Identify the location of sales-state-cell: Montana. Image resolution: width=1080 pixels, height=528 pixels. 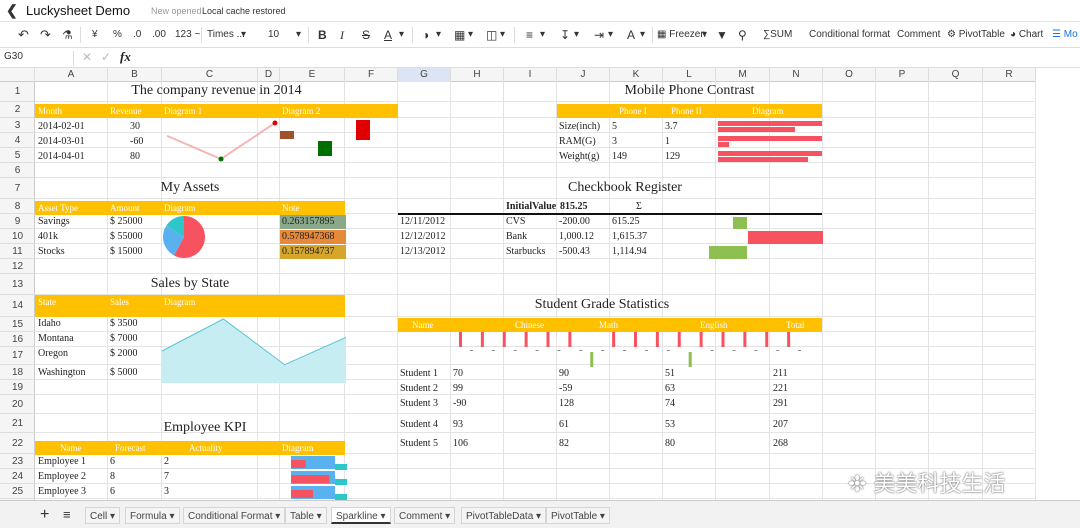
(56, 339).